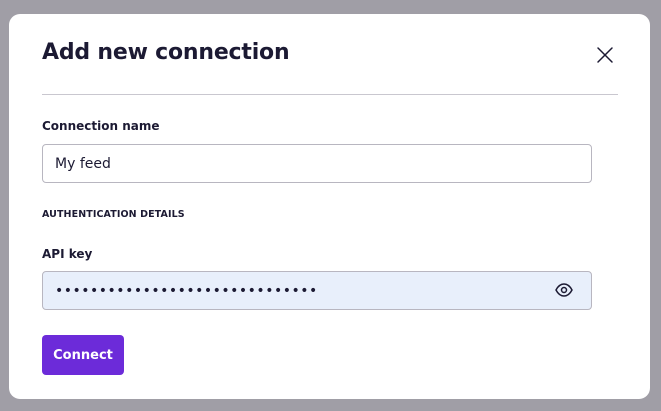 Image resolution: width=661 pixels, height=411 pixels. What do you see at coordinates (330, 94) in the screenshot?
I see `header-divider` at bounding box center [330, 94].